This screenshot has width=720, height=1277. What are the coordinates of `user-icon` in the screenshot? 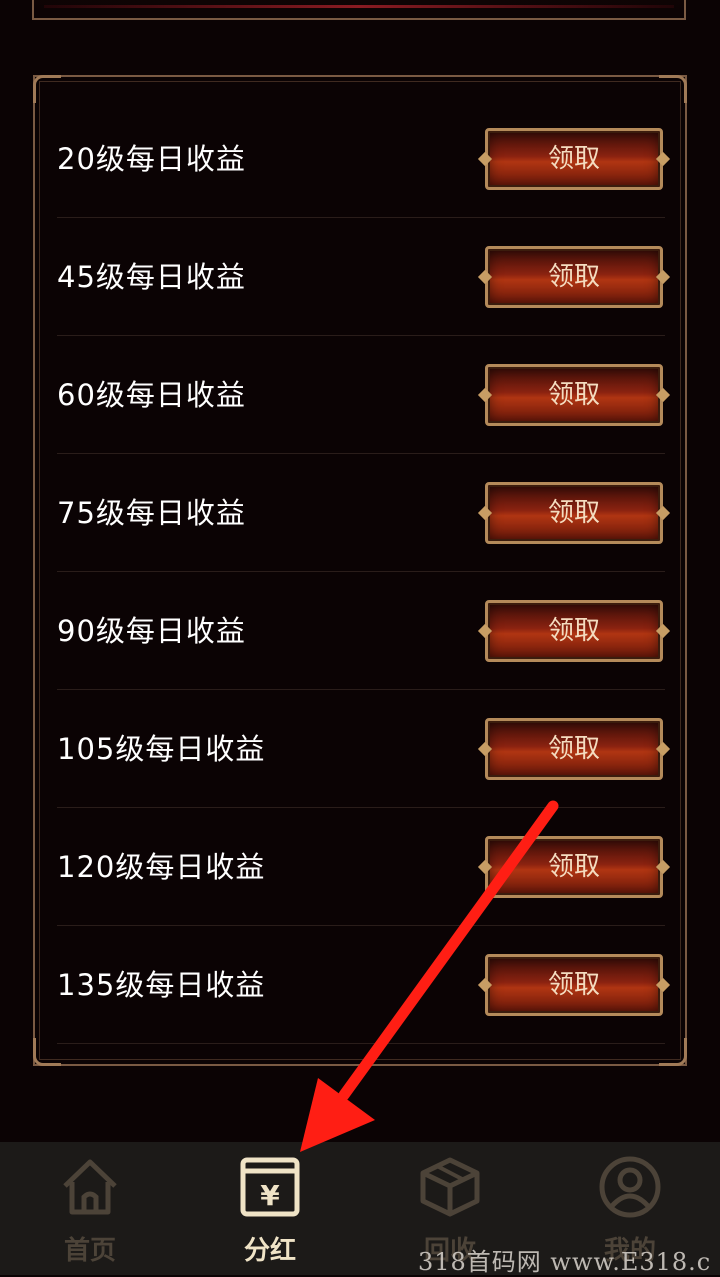 It's located at (630, 1187).